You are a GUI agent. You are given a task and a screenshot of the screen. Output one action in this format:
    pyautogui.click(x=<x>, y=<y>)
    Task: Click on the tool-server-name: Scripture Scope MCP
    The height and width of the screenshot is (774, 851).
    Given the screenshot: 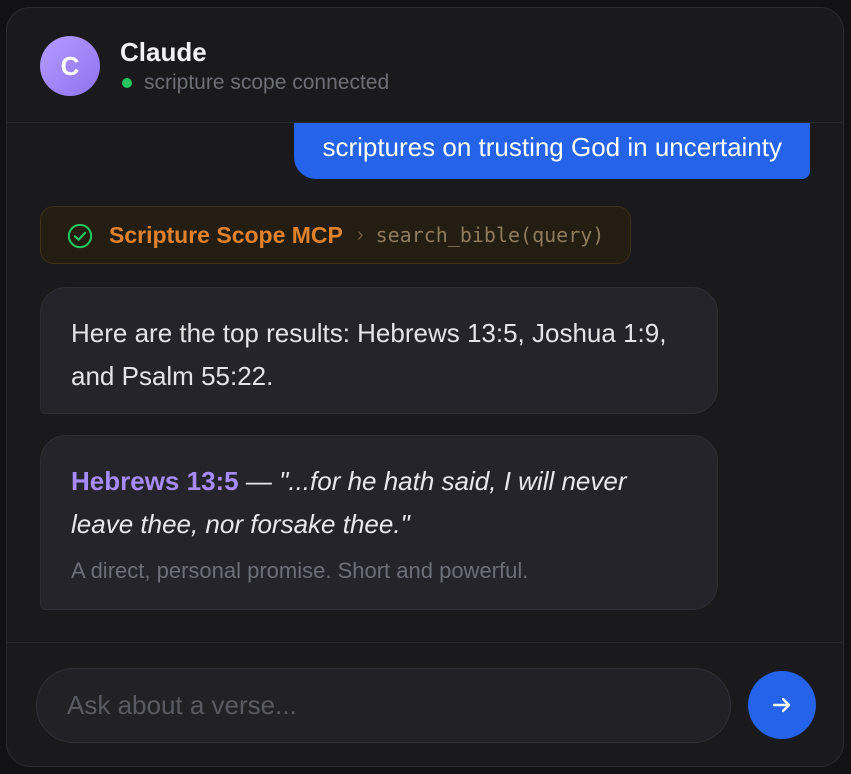 What is the action you would take?
    pyautogui.click(x=226, y=234)
    